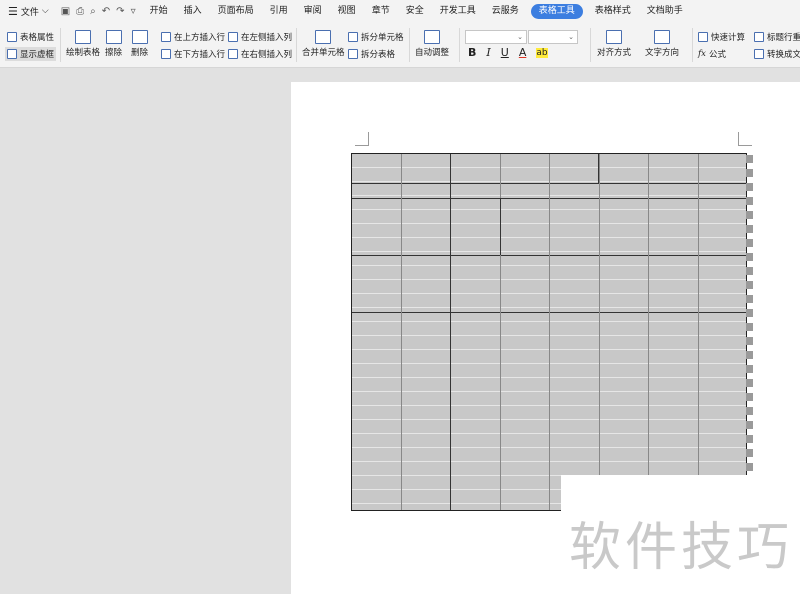 This screenshot has height=594, width=800. I want to click on tab-review: 审阅, so click(313, 11).